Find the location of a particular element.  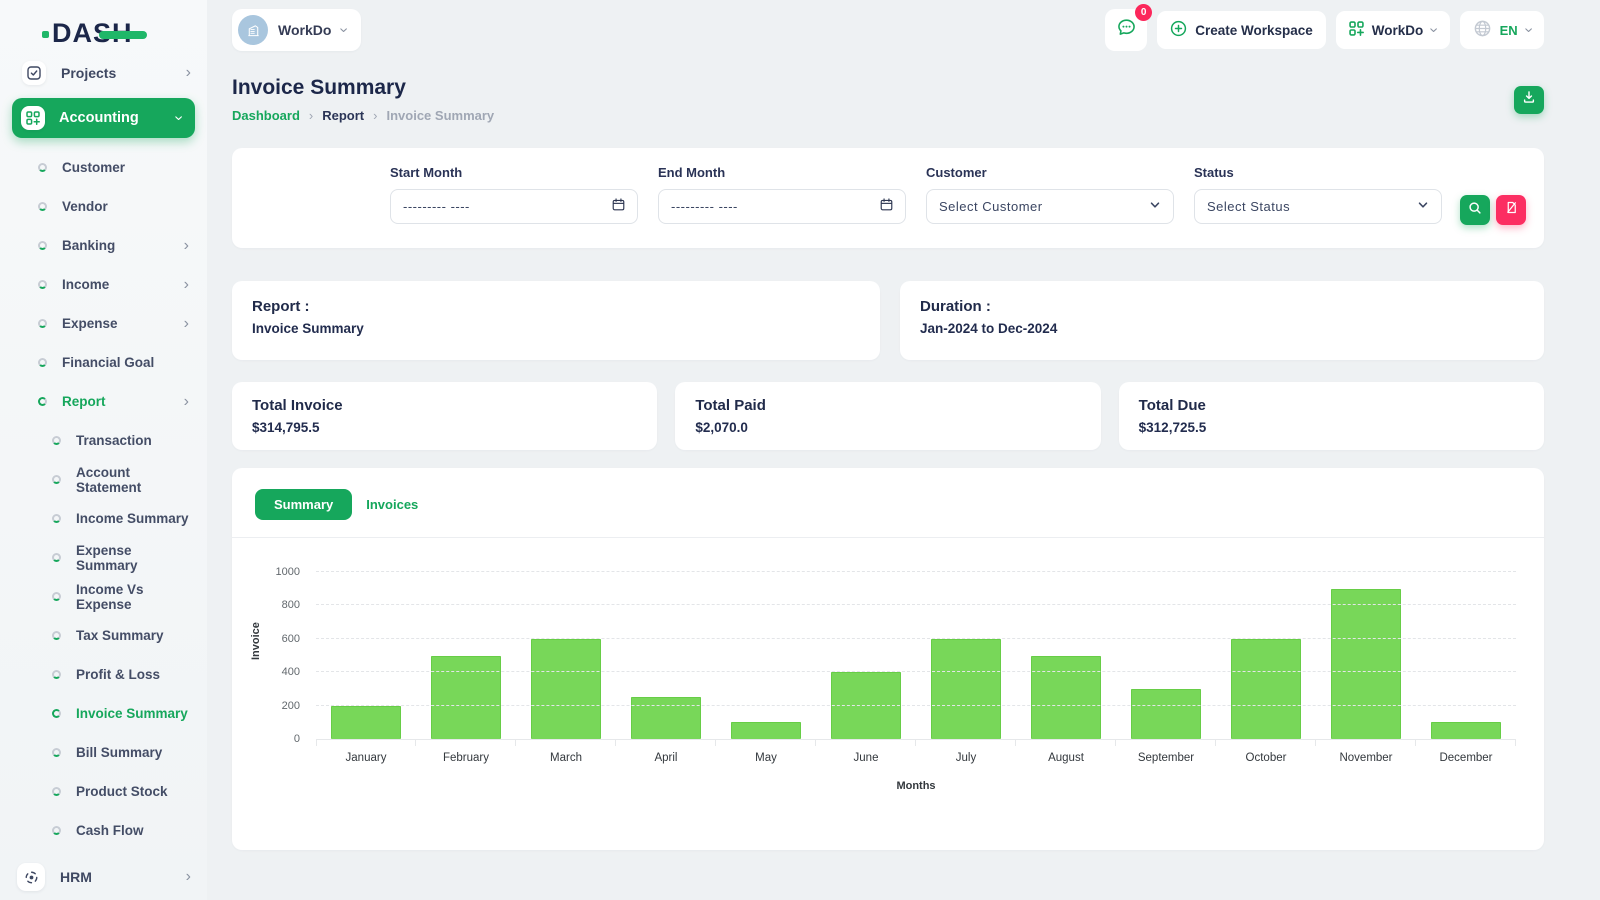

sidebar-item-customer: Customer is located at coordinates (103, 167).